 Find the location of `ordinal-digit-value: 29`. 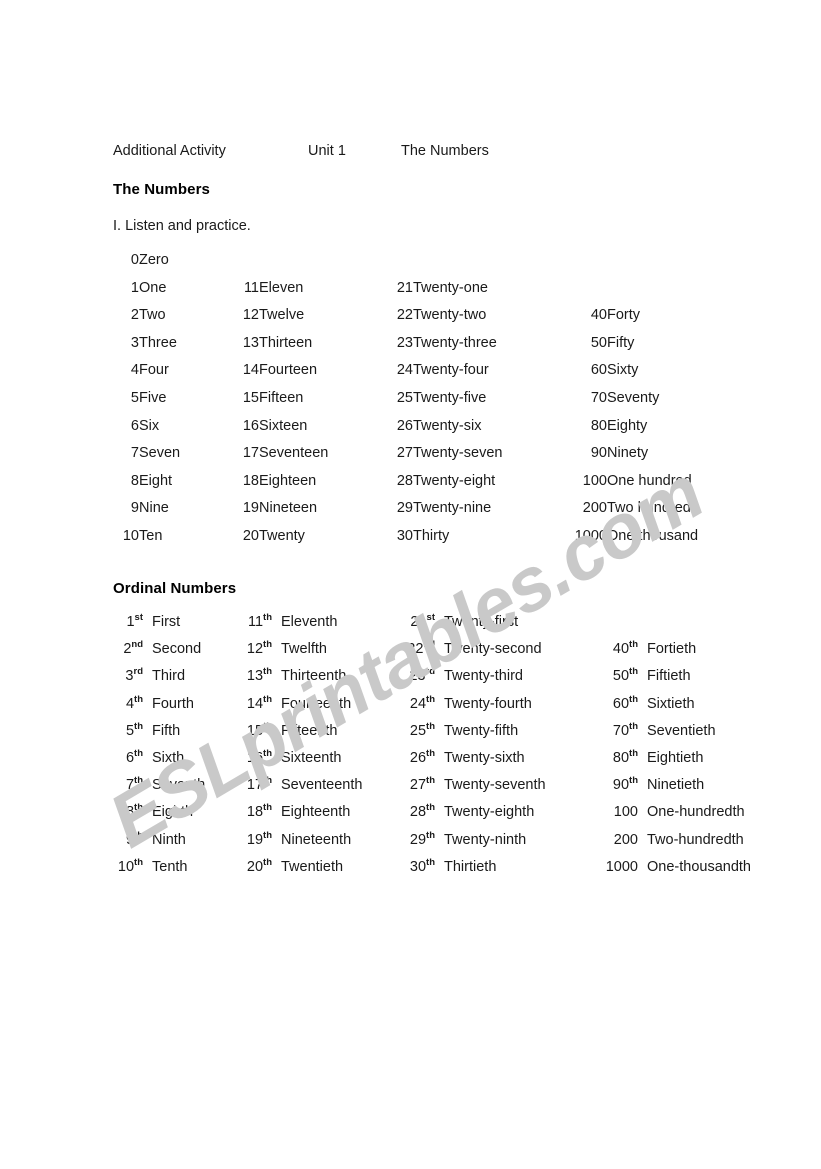

ordinal-digit-value: 29 is located at coordinates (418, 839).